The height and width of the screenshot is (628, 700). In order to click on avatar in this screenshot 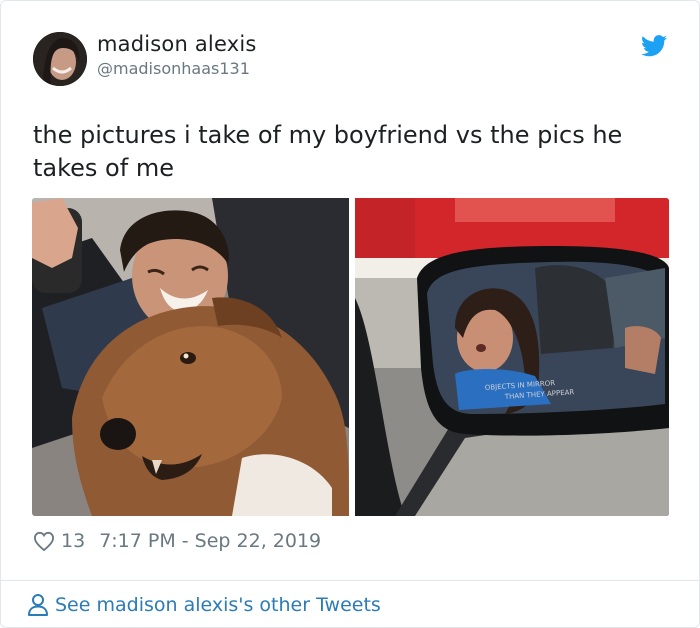, I will do `click(60, 59)`.